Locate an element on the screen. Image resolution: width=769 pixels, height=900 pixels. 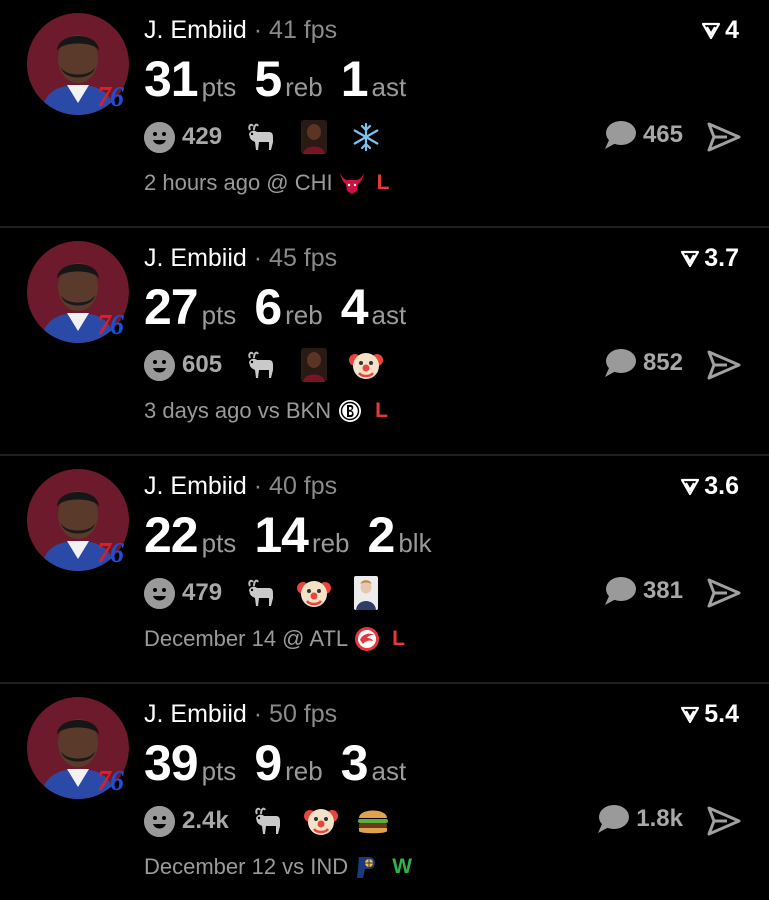
stat-blocks: 2 blk is located at coordinates (400, 535).